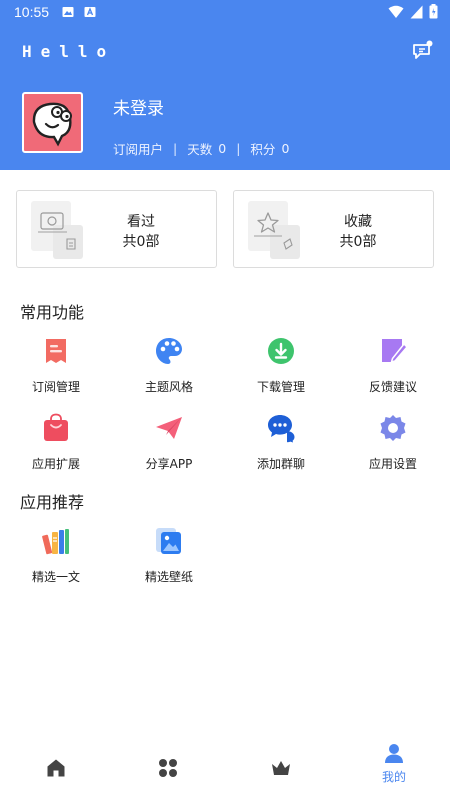  Describe the element at coordinates (168, 387) in the screenshot. I see `theme-style-label: 主题风格` at that location.